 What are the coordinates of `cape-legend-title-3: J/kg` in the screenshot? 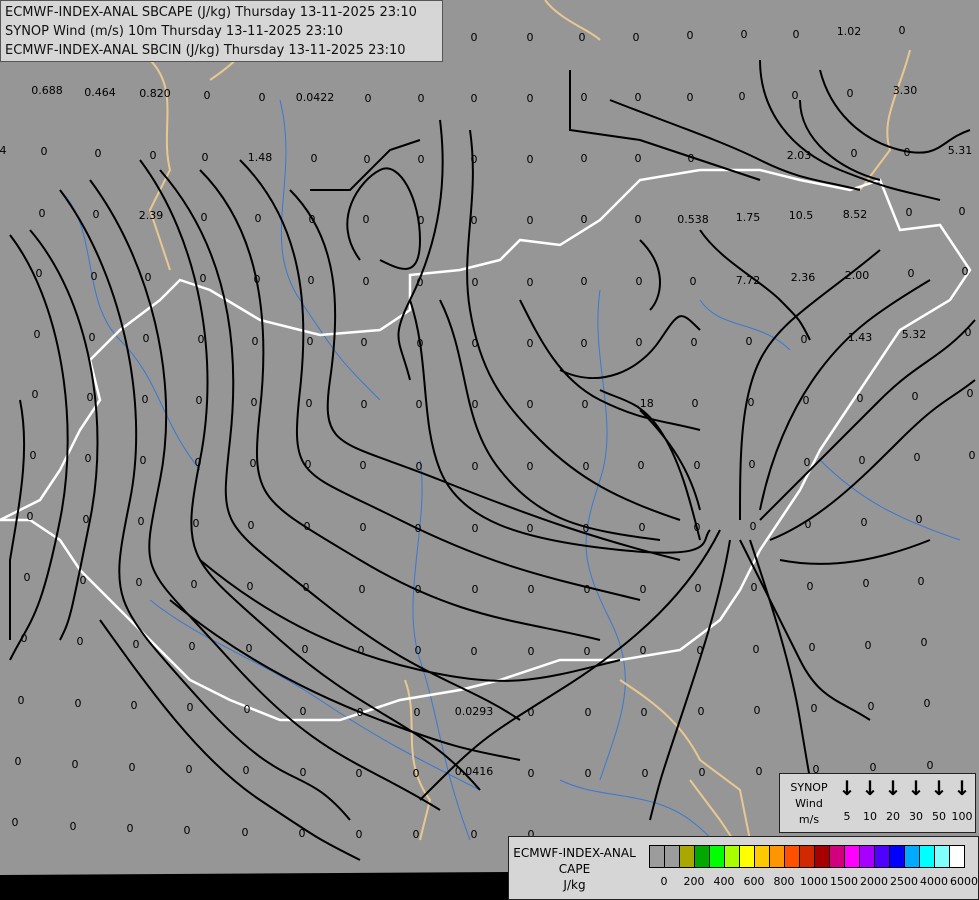 It's located at (574, 885).